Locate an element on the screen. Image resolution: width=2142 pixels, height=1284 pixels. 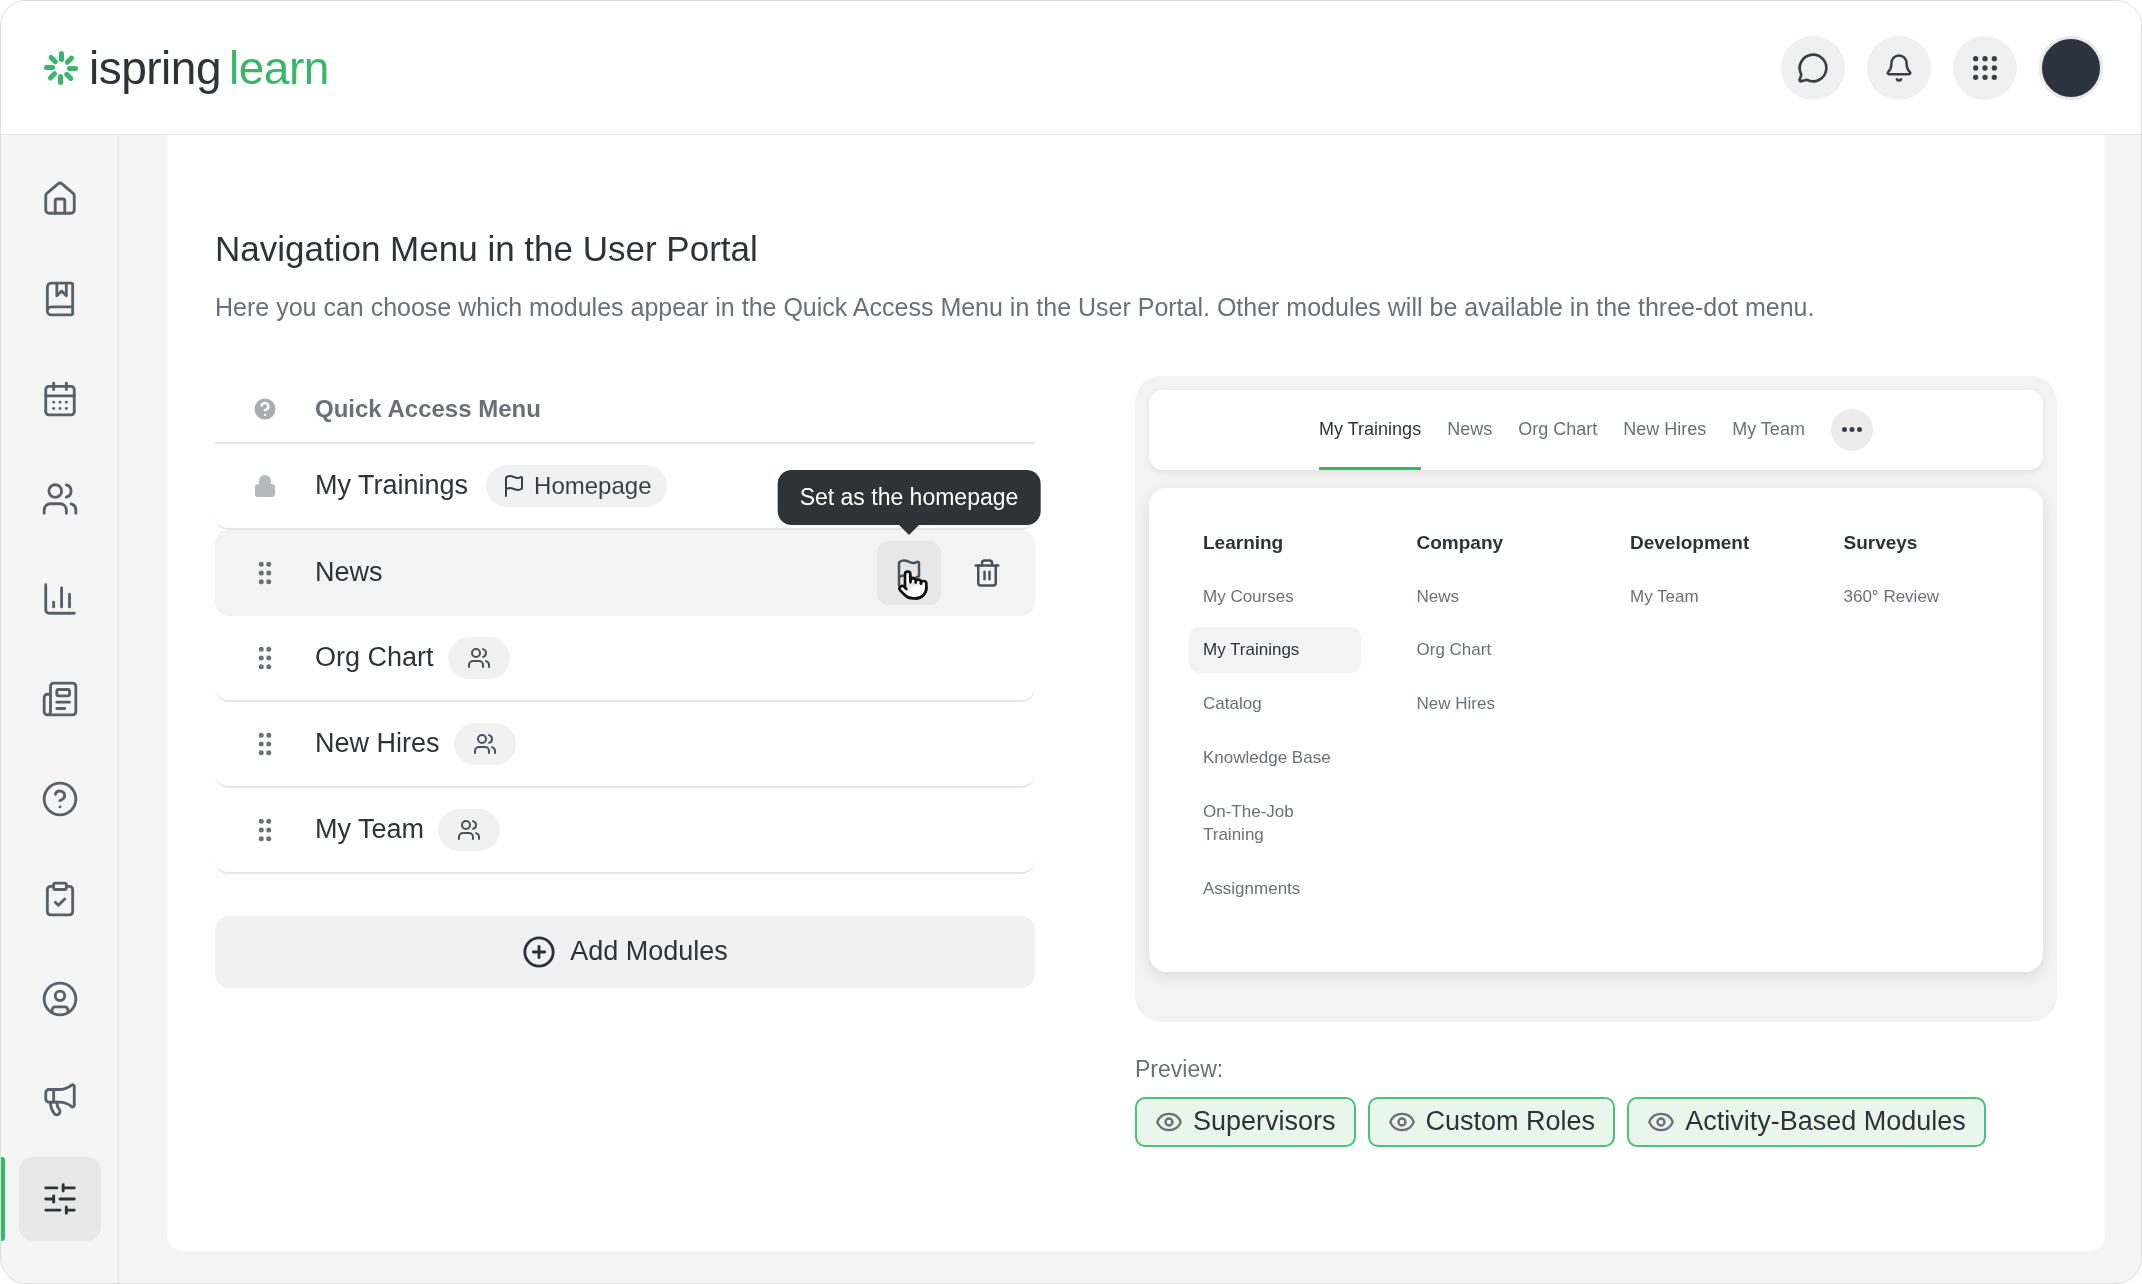
preview-tab: My Trainings is located at coordinates (1370, 429).